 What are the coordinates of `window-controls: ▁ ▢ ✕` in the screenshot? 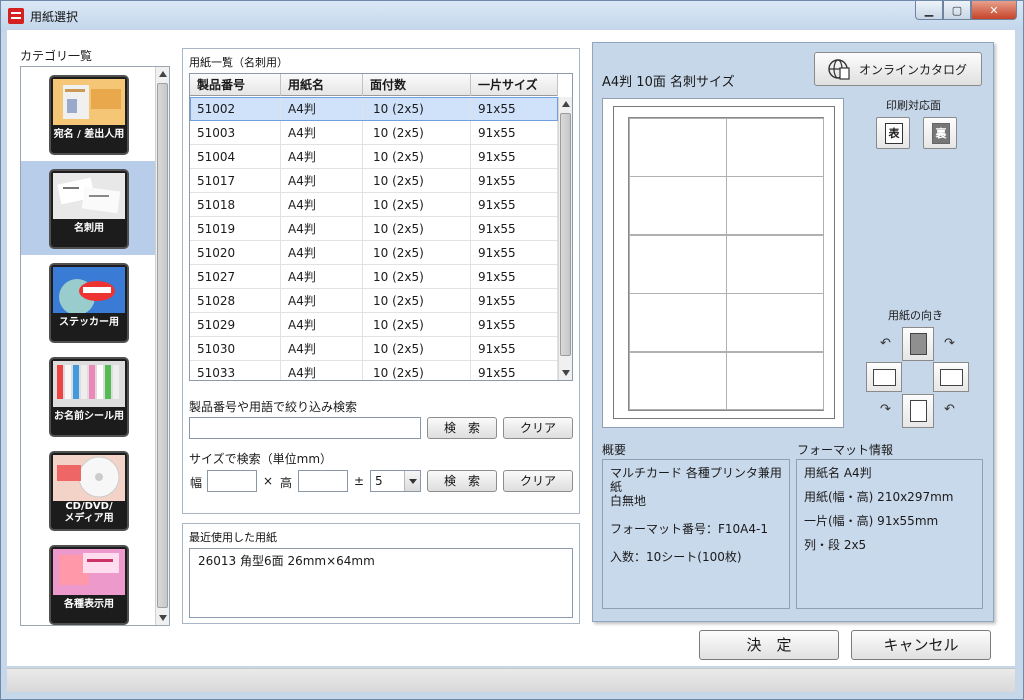 It's located at (966, 10).